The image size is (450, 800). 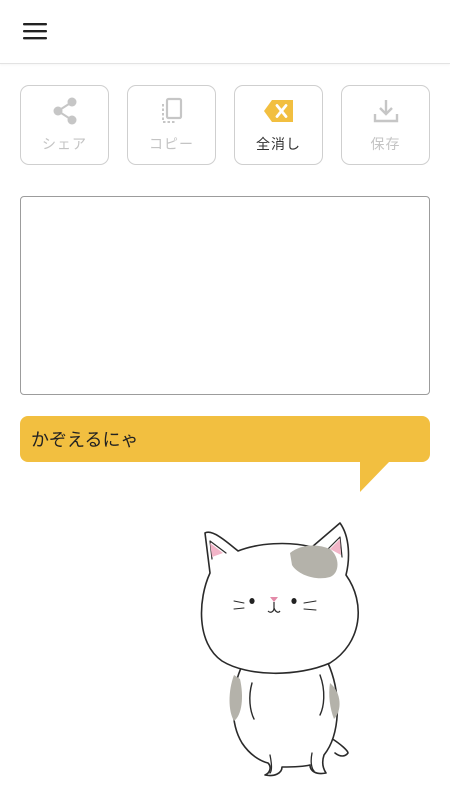 I want to click on app-bar, so click(x=225, y=32).